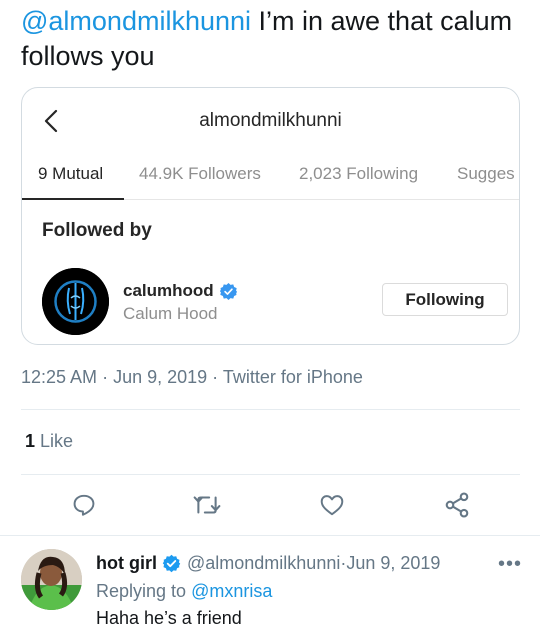 The image size is (540, 631). I want to click on replying-to-mention-link: @mxnrisa, so click(231, 591).